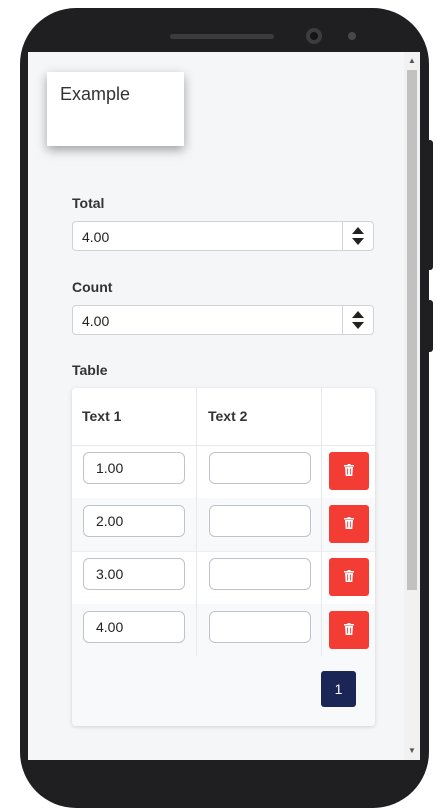 The height and width of the screenshot is (808, 441). I want to click on example-card-title: Example, so click(95, 94).